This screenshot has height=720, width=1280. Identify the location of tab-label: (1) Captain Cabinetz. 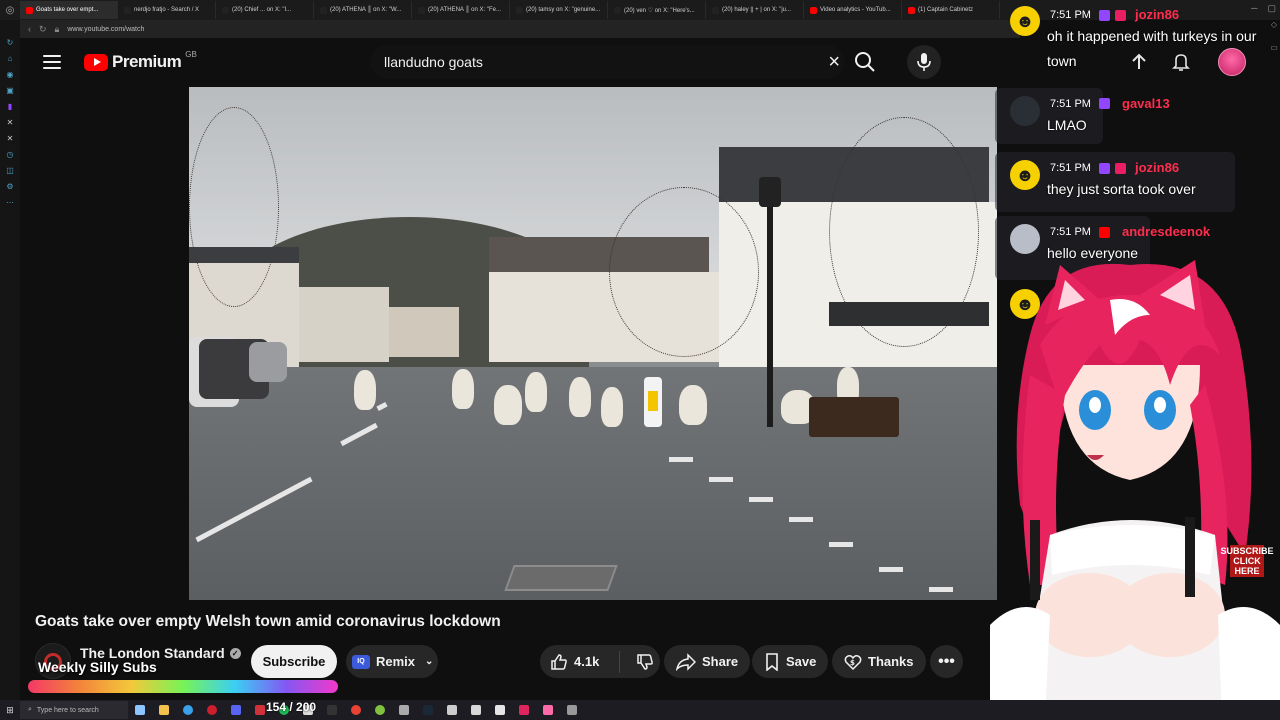
(946, 10).